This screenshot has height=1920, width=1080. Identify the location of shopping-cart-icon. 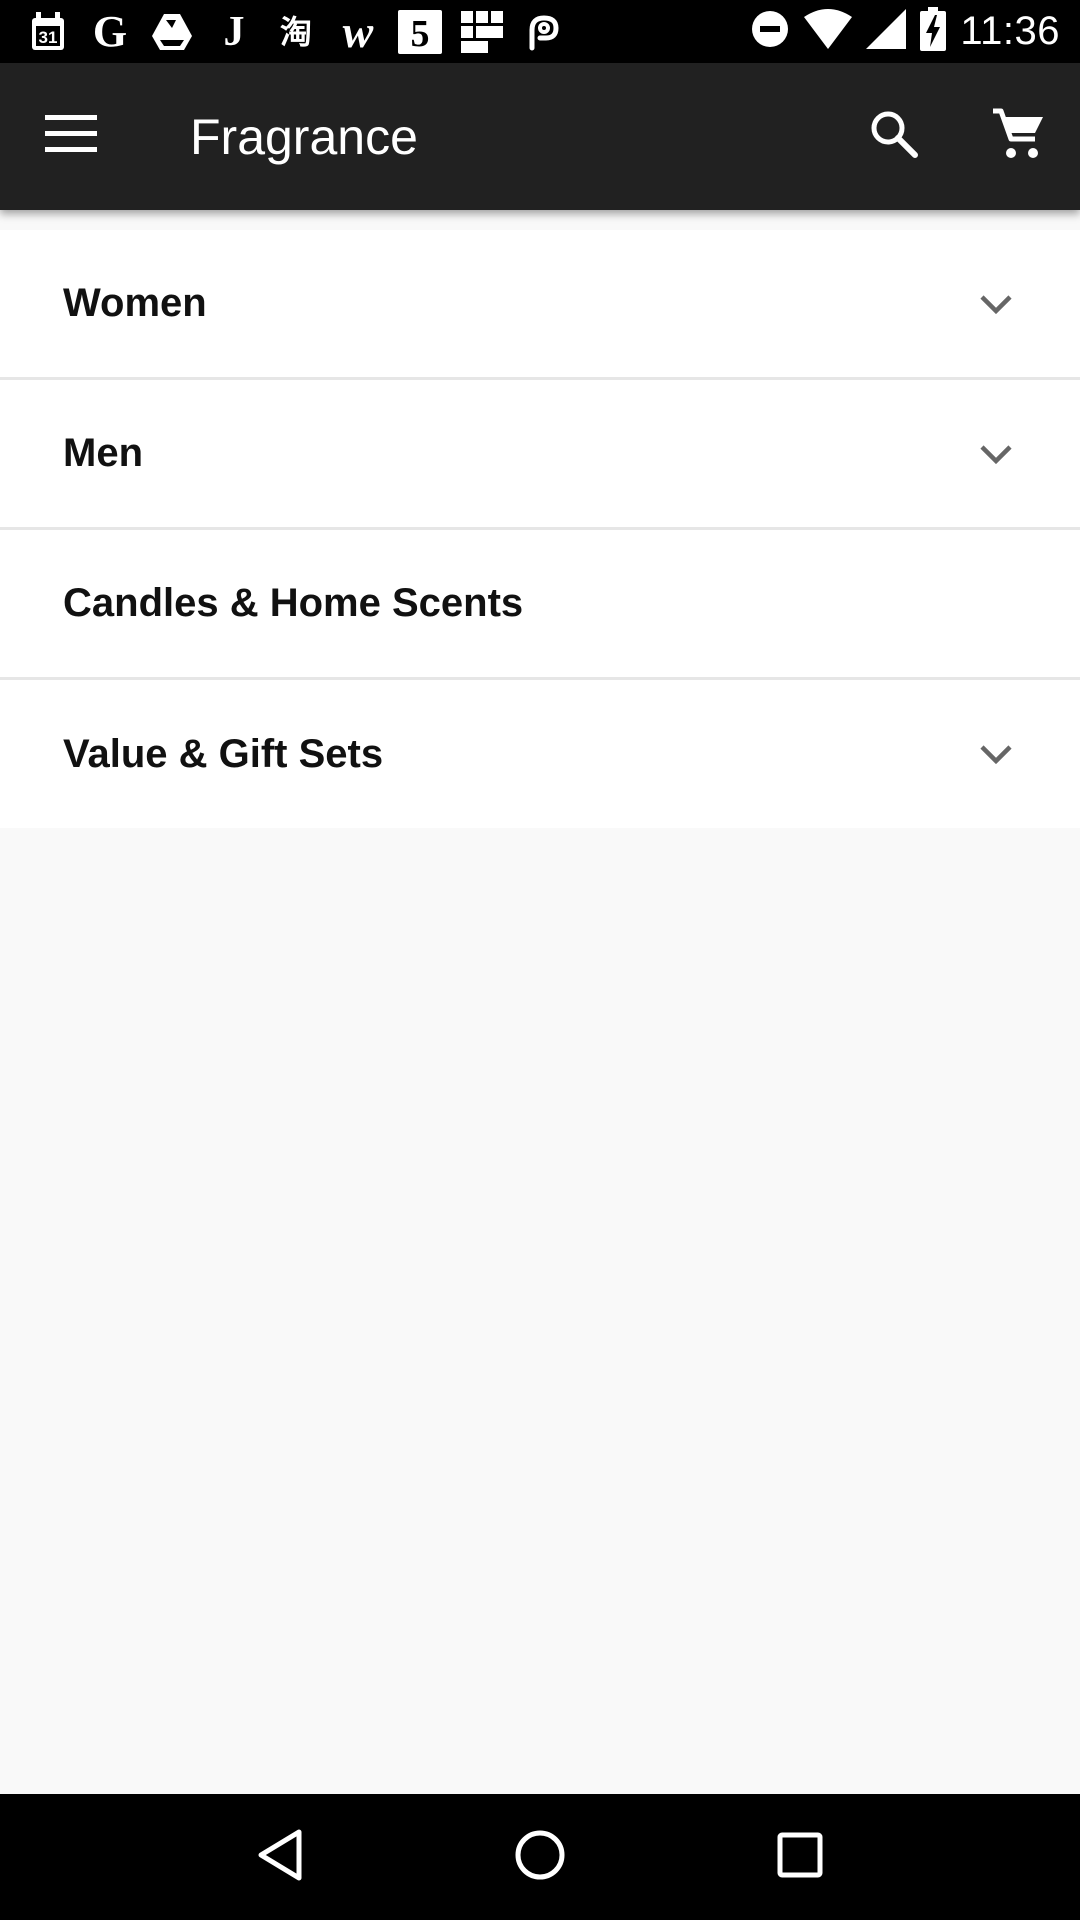
(1018, 136).